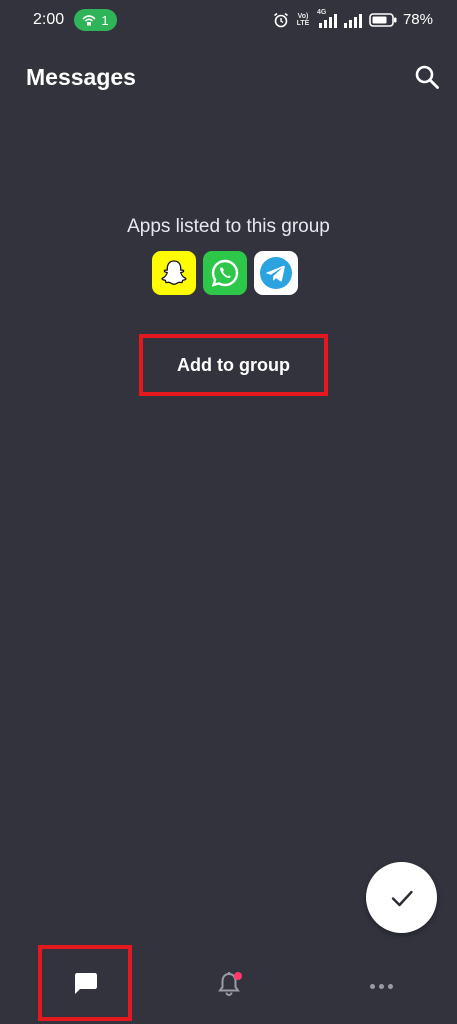 The width and height of the screenshot is (457, 1024). I want to click on whatsapp-icon, so click(225, 273).